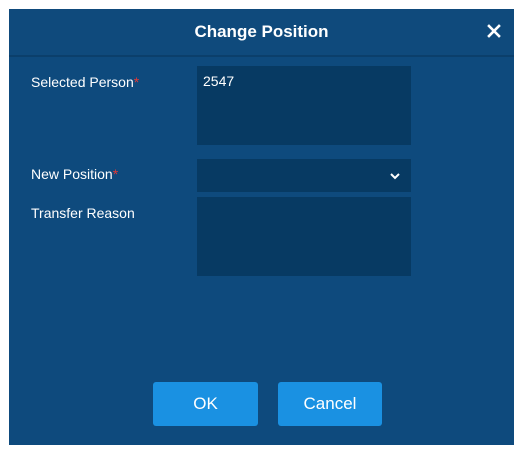 The image size is (519, 449). I want to click on selected-person-label-text: Selected Person, so click(82, 82).